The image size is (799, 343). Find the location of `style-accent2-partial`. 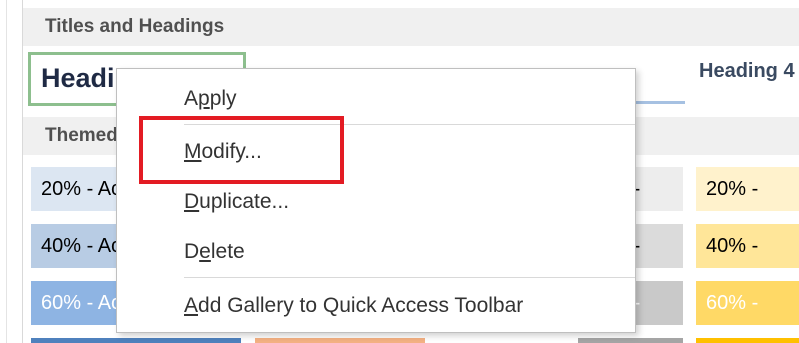

style-accent2-partial is located at coordinates (340, 340).